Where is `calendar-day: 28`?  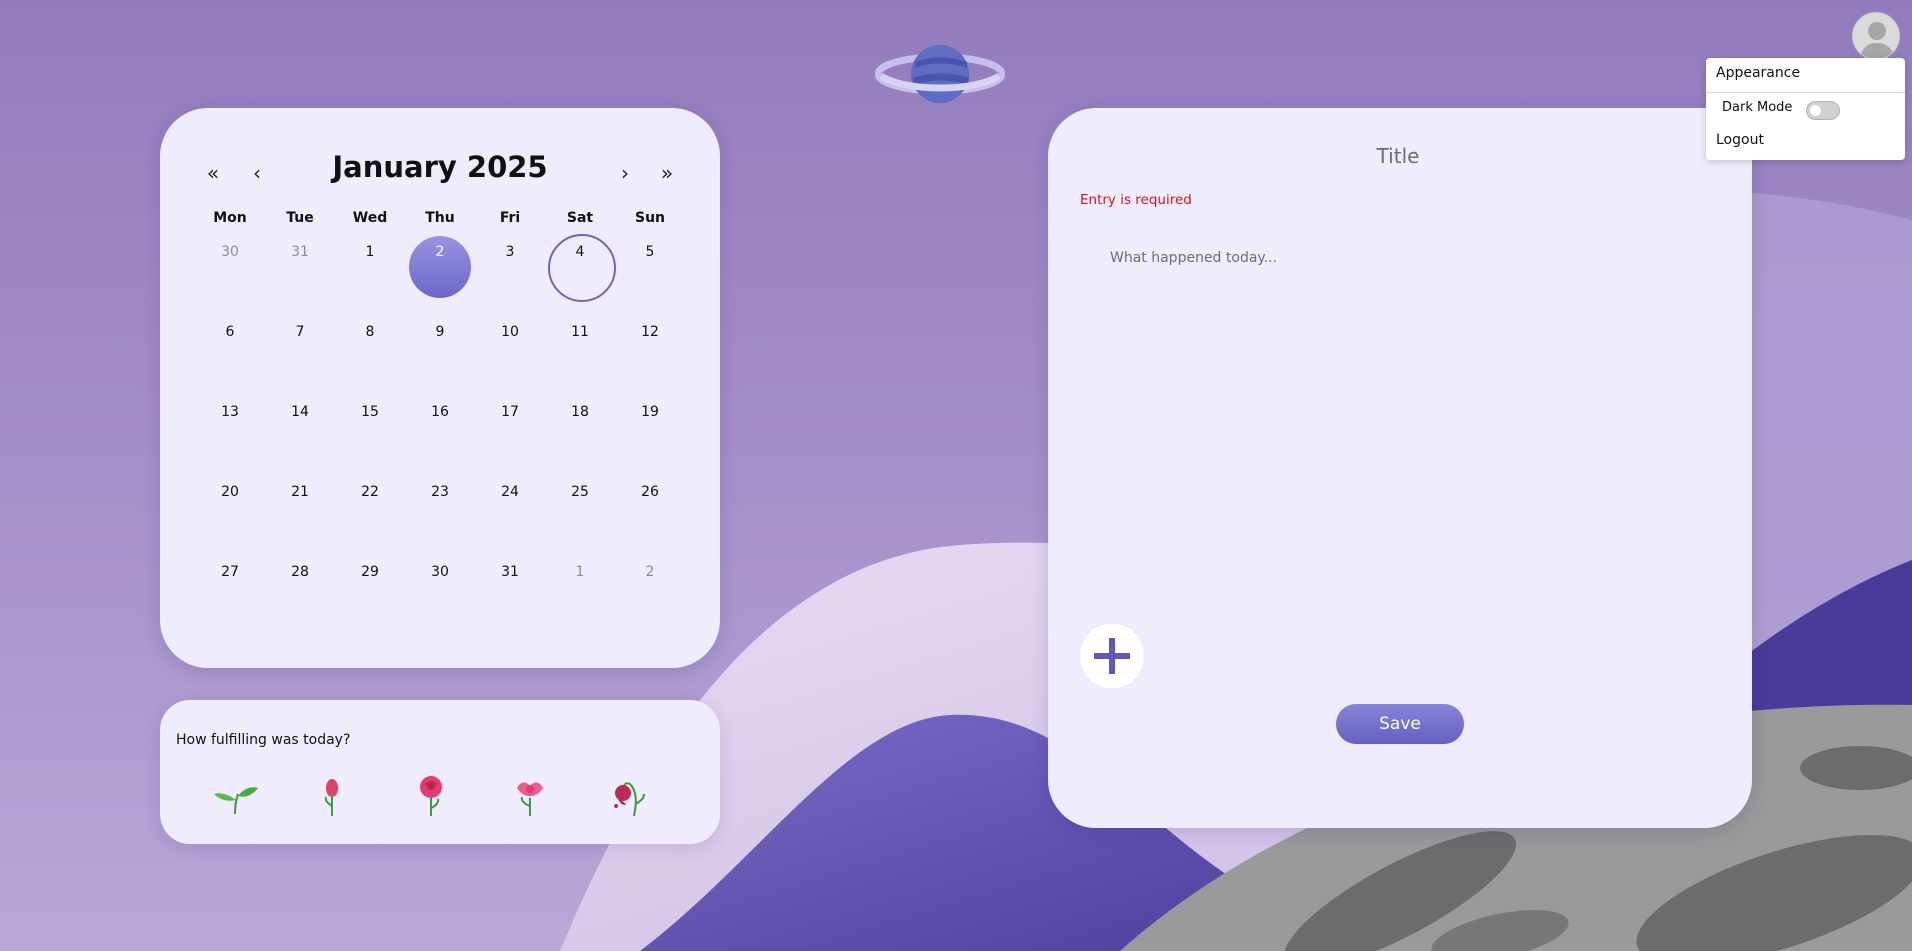 calendar-day: 28 is located at coordinates (300, 596).